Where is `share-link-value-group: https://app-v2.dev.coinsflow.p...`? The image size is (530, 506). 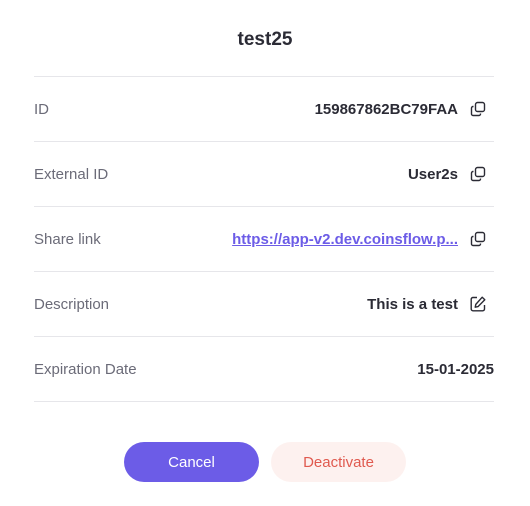
share-link-value-group: https://app-v2.dev.coinsflow.p... is located at coordinates (363, 239).